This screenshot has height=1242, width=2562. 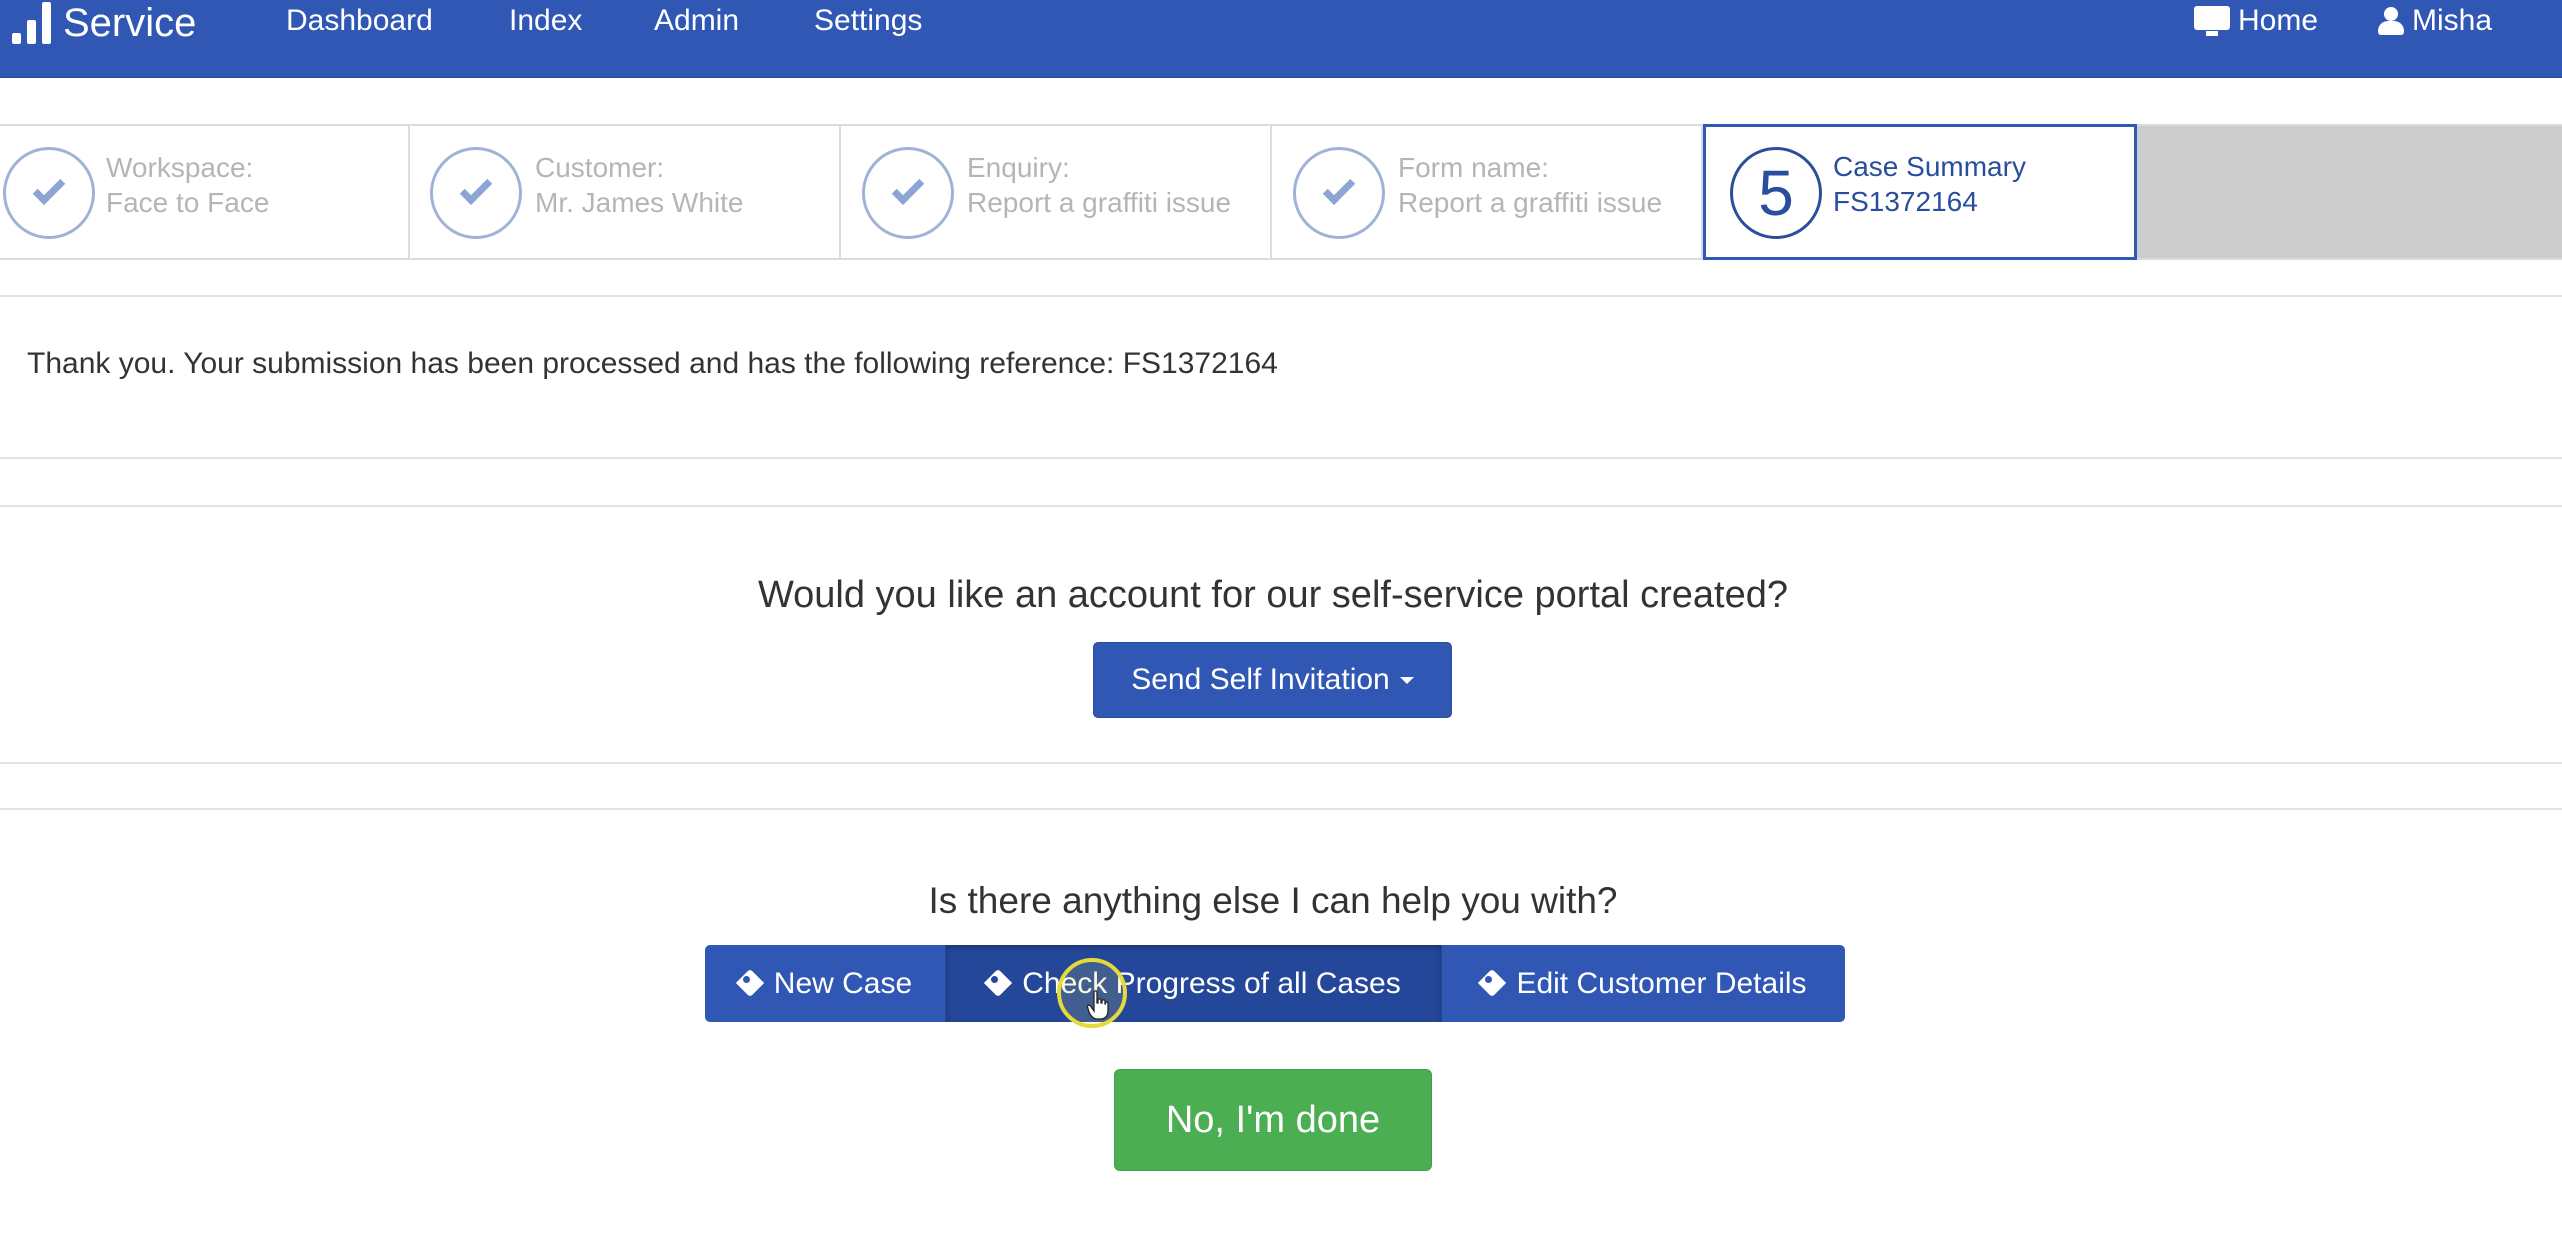 What do you see at coordinates (180, 167) in the screenshot?
I see `step-label: Workspace:` at bounding box center [180, 167].